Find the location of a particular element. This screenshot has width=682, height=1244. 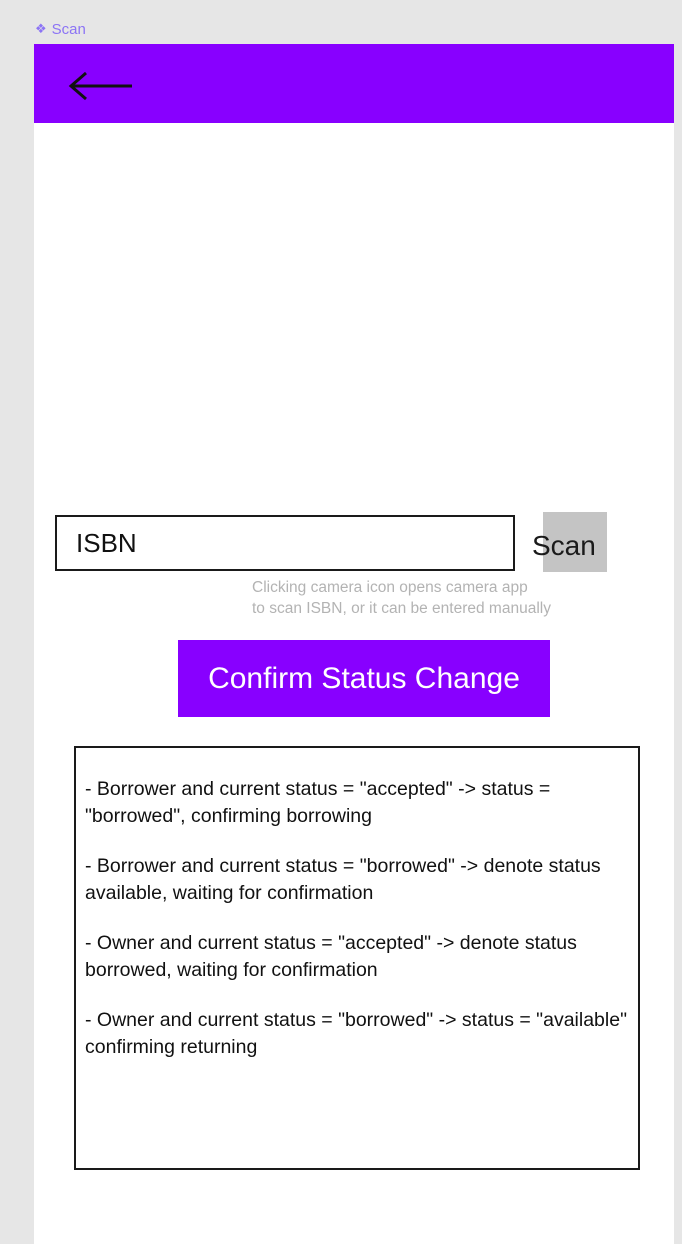

frame-label: ❖ Scan is located at coordinates (60, 29).